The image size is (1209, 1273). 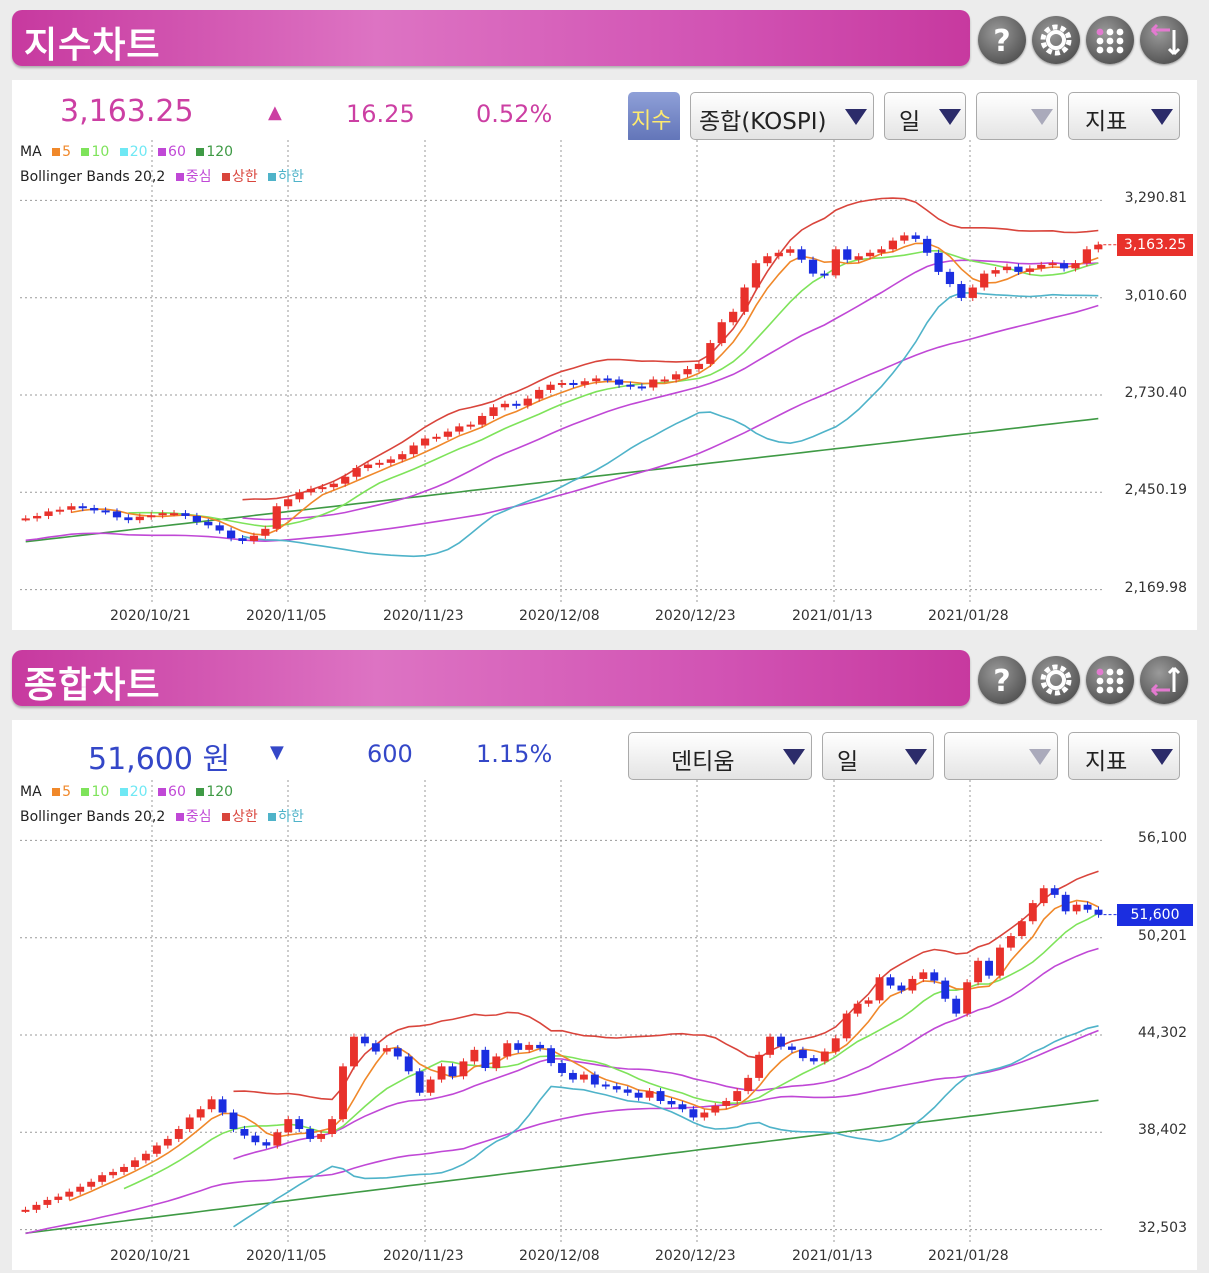 What do you see at coordinates (654, 118) in the screenshot?
I see `index-toggle-button: 지수` at bounding box center [654, 118].